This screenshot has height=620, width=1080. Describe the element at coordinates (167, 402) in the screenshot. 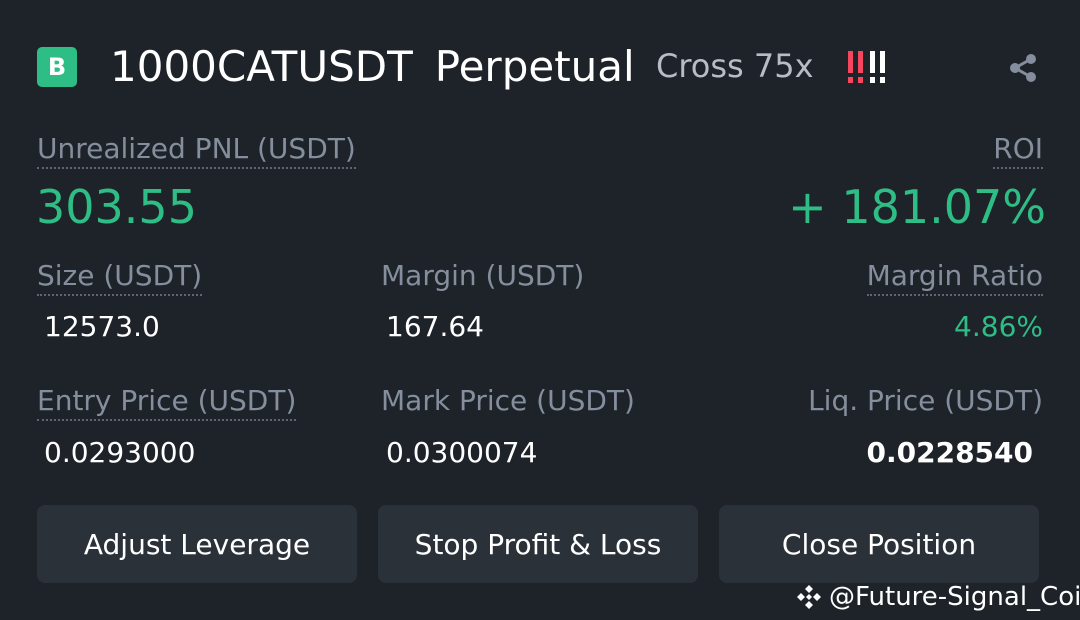

I see `entry-price-label: Entry Price (USDT)` at that location.